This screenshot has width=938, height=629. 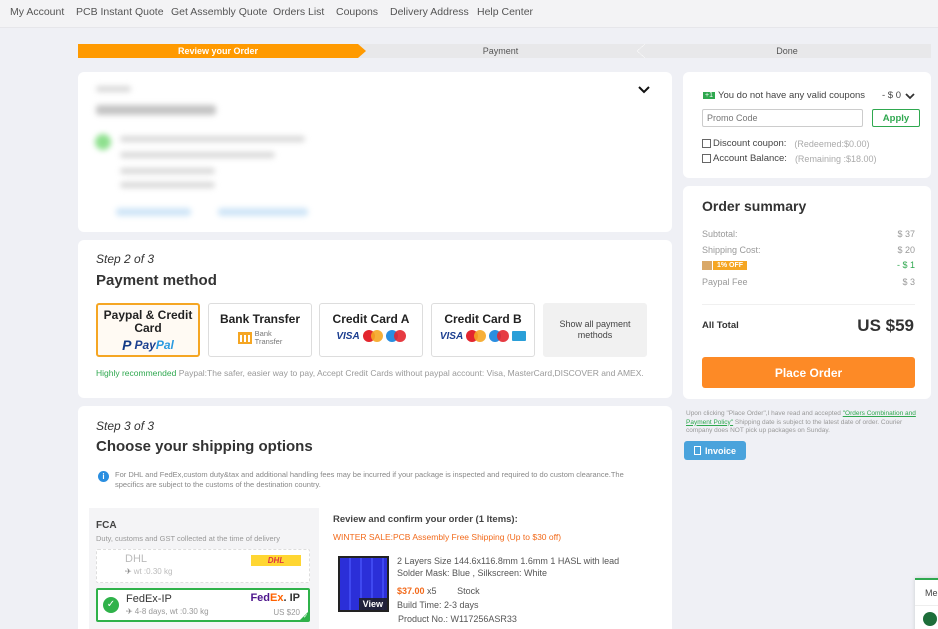 I want to click on discount-coupon-label: Discount coupon:, so click(x=750, y=143).